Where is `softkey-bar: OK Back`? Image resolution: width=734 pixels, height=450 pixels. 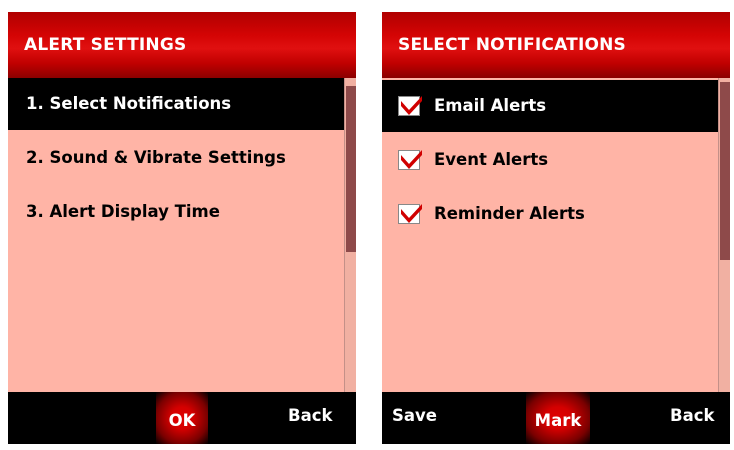
softkey-bar: OK Back is located at coordinates (182, 418).